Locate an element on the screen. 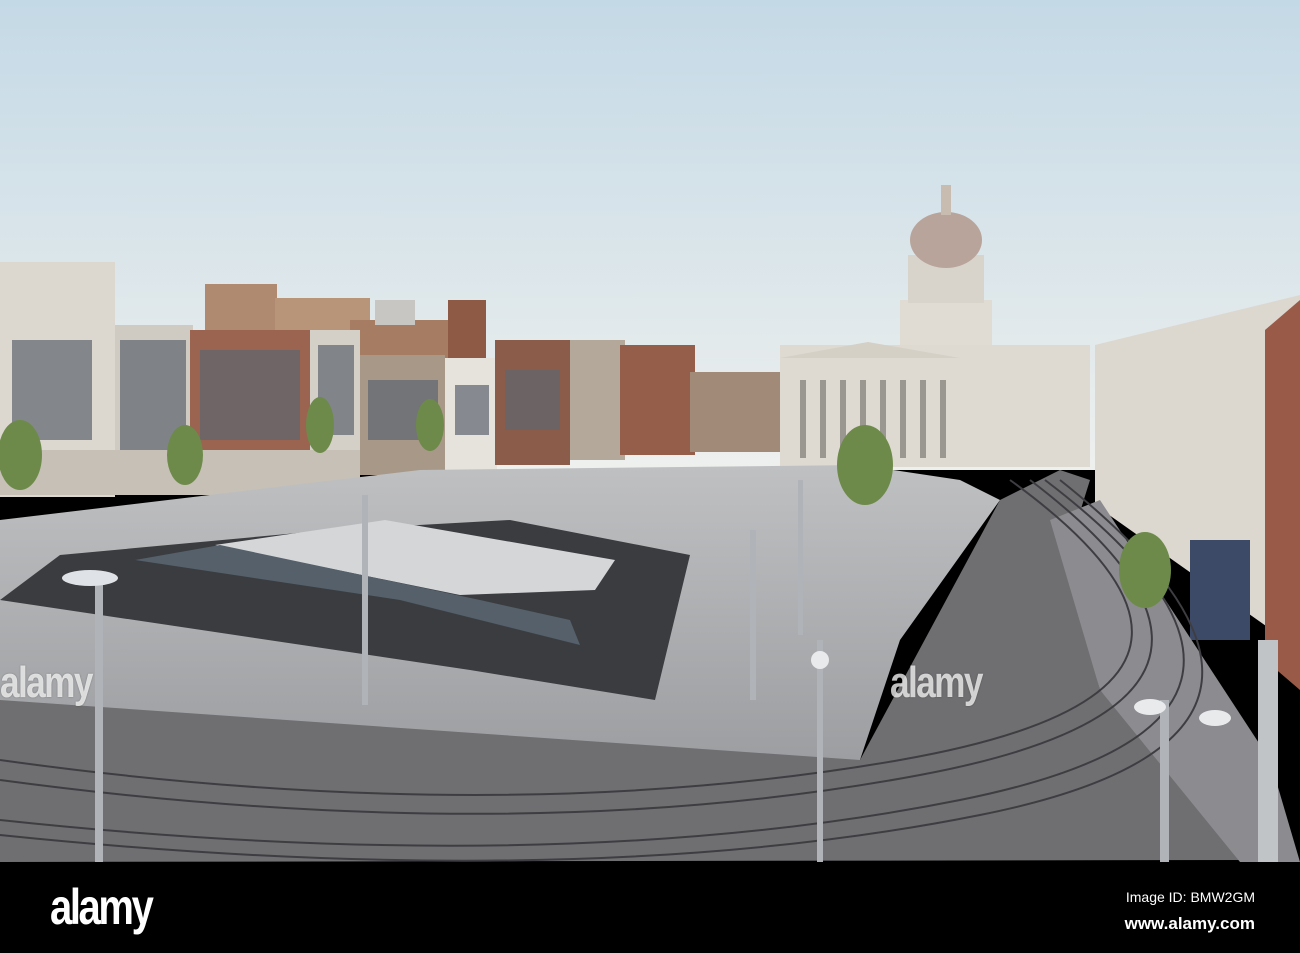 The height and width of the screenshot is (953, 1300). website-link: www.alamy.com is located at coordinates (1190, 924).